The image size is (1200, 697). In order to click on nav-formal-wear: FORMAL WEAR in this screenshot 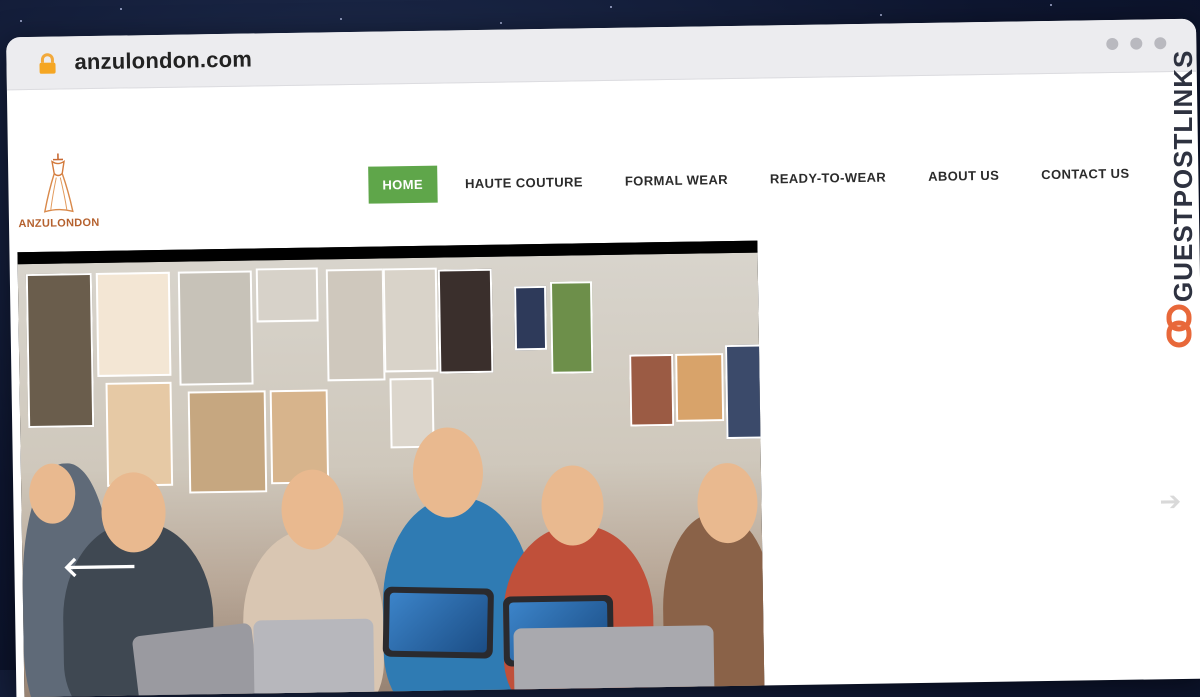, I will do `click(677, 180)`.